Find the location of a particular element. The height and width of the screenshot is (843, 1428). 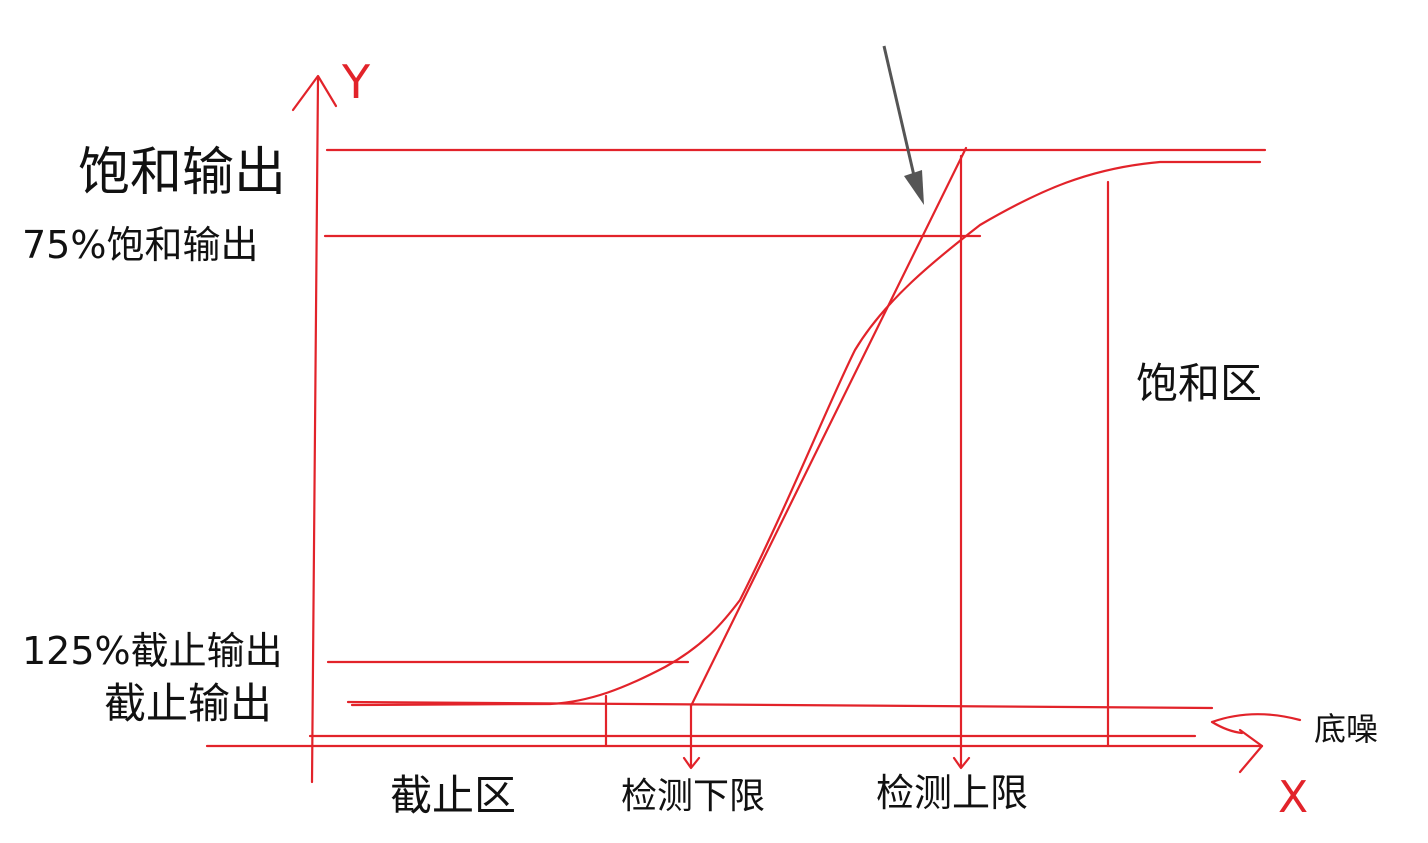

y-axis is located at coordinates (314, 429).